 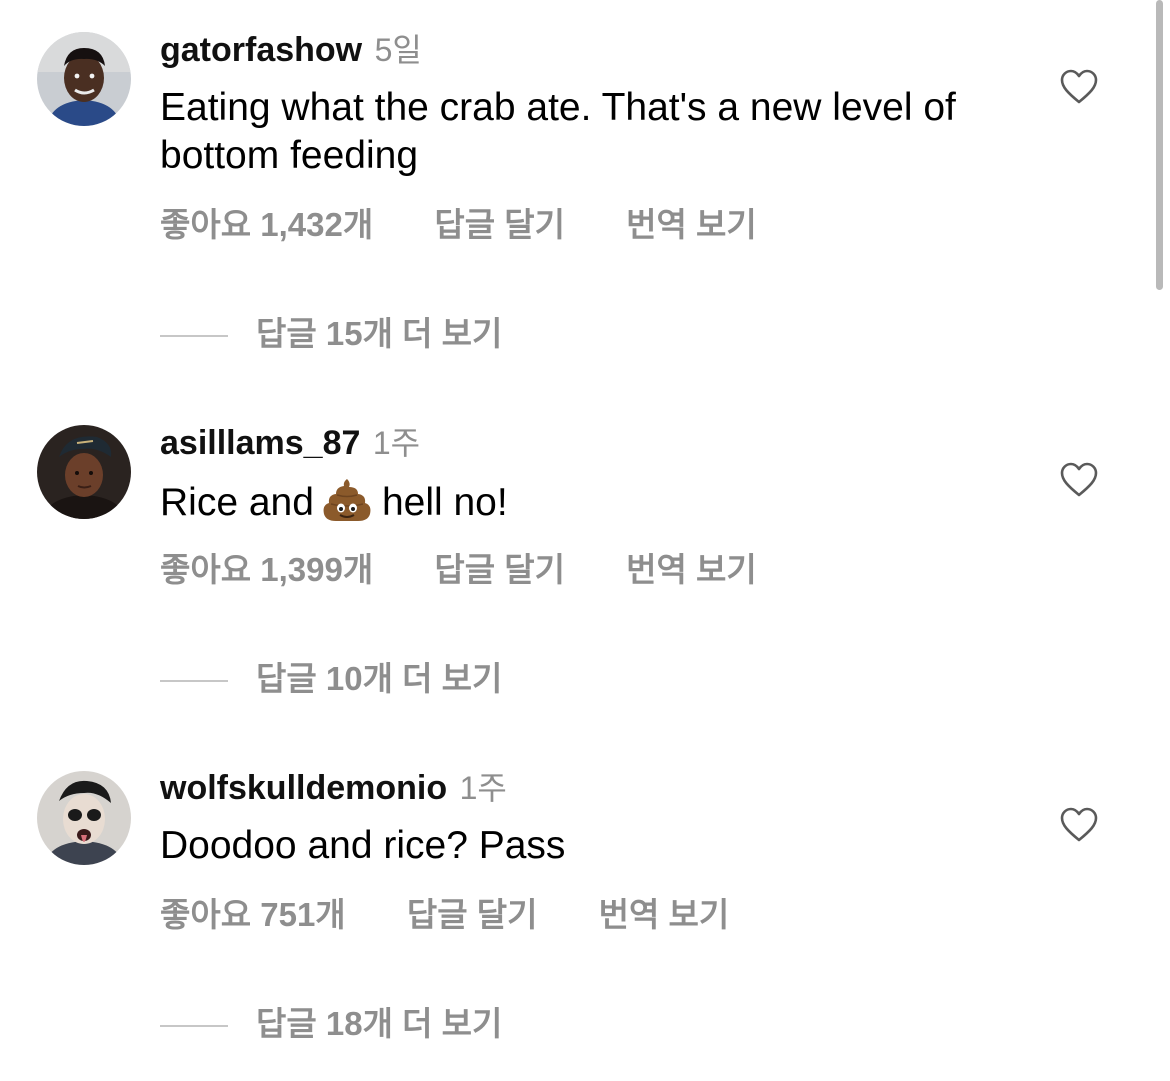 I want to click on view-more-replies: 답글 15개 더 보기, so click(x=331, y=334).